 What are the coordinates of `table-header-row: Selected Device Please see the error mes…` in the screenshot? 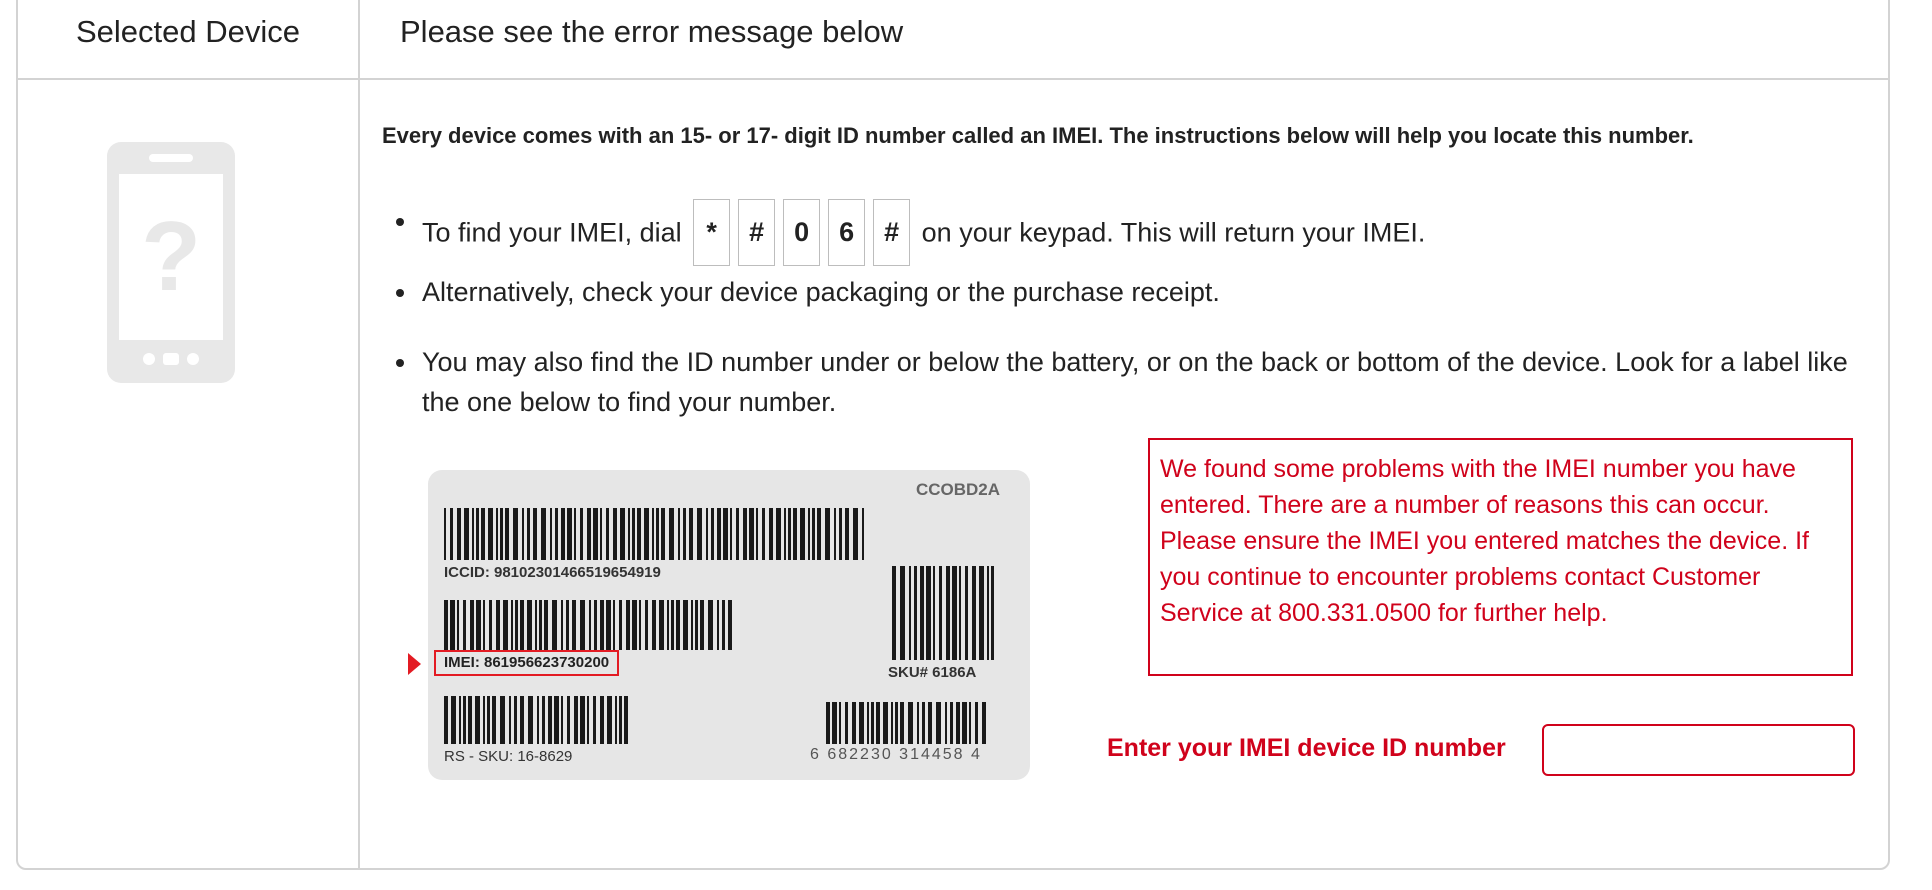 It's located at (953, 40).